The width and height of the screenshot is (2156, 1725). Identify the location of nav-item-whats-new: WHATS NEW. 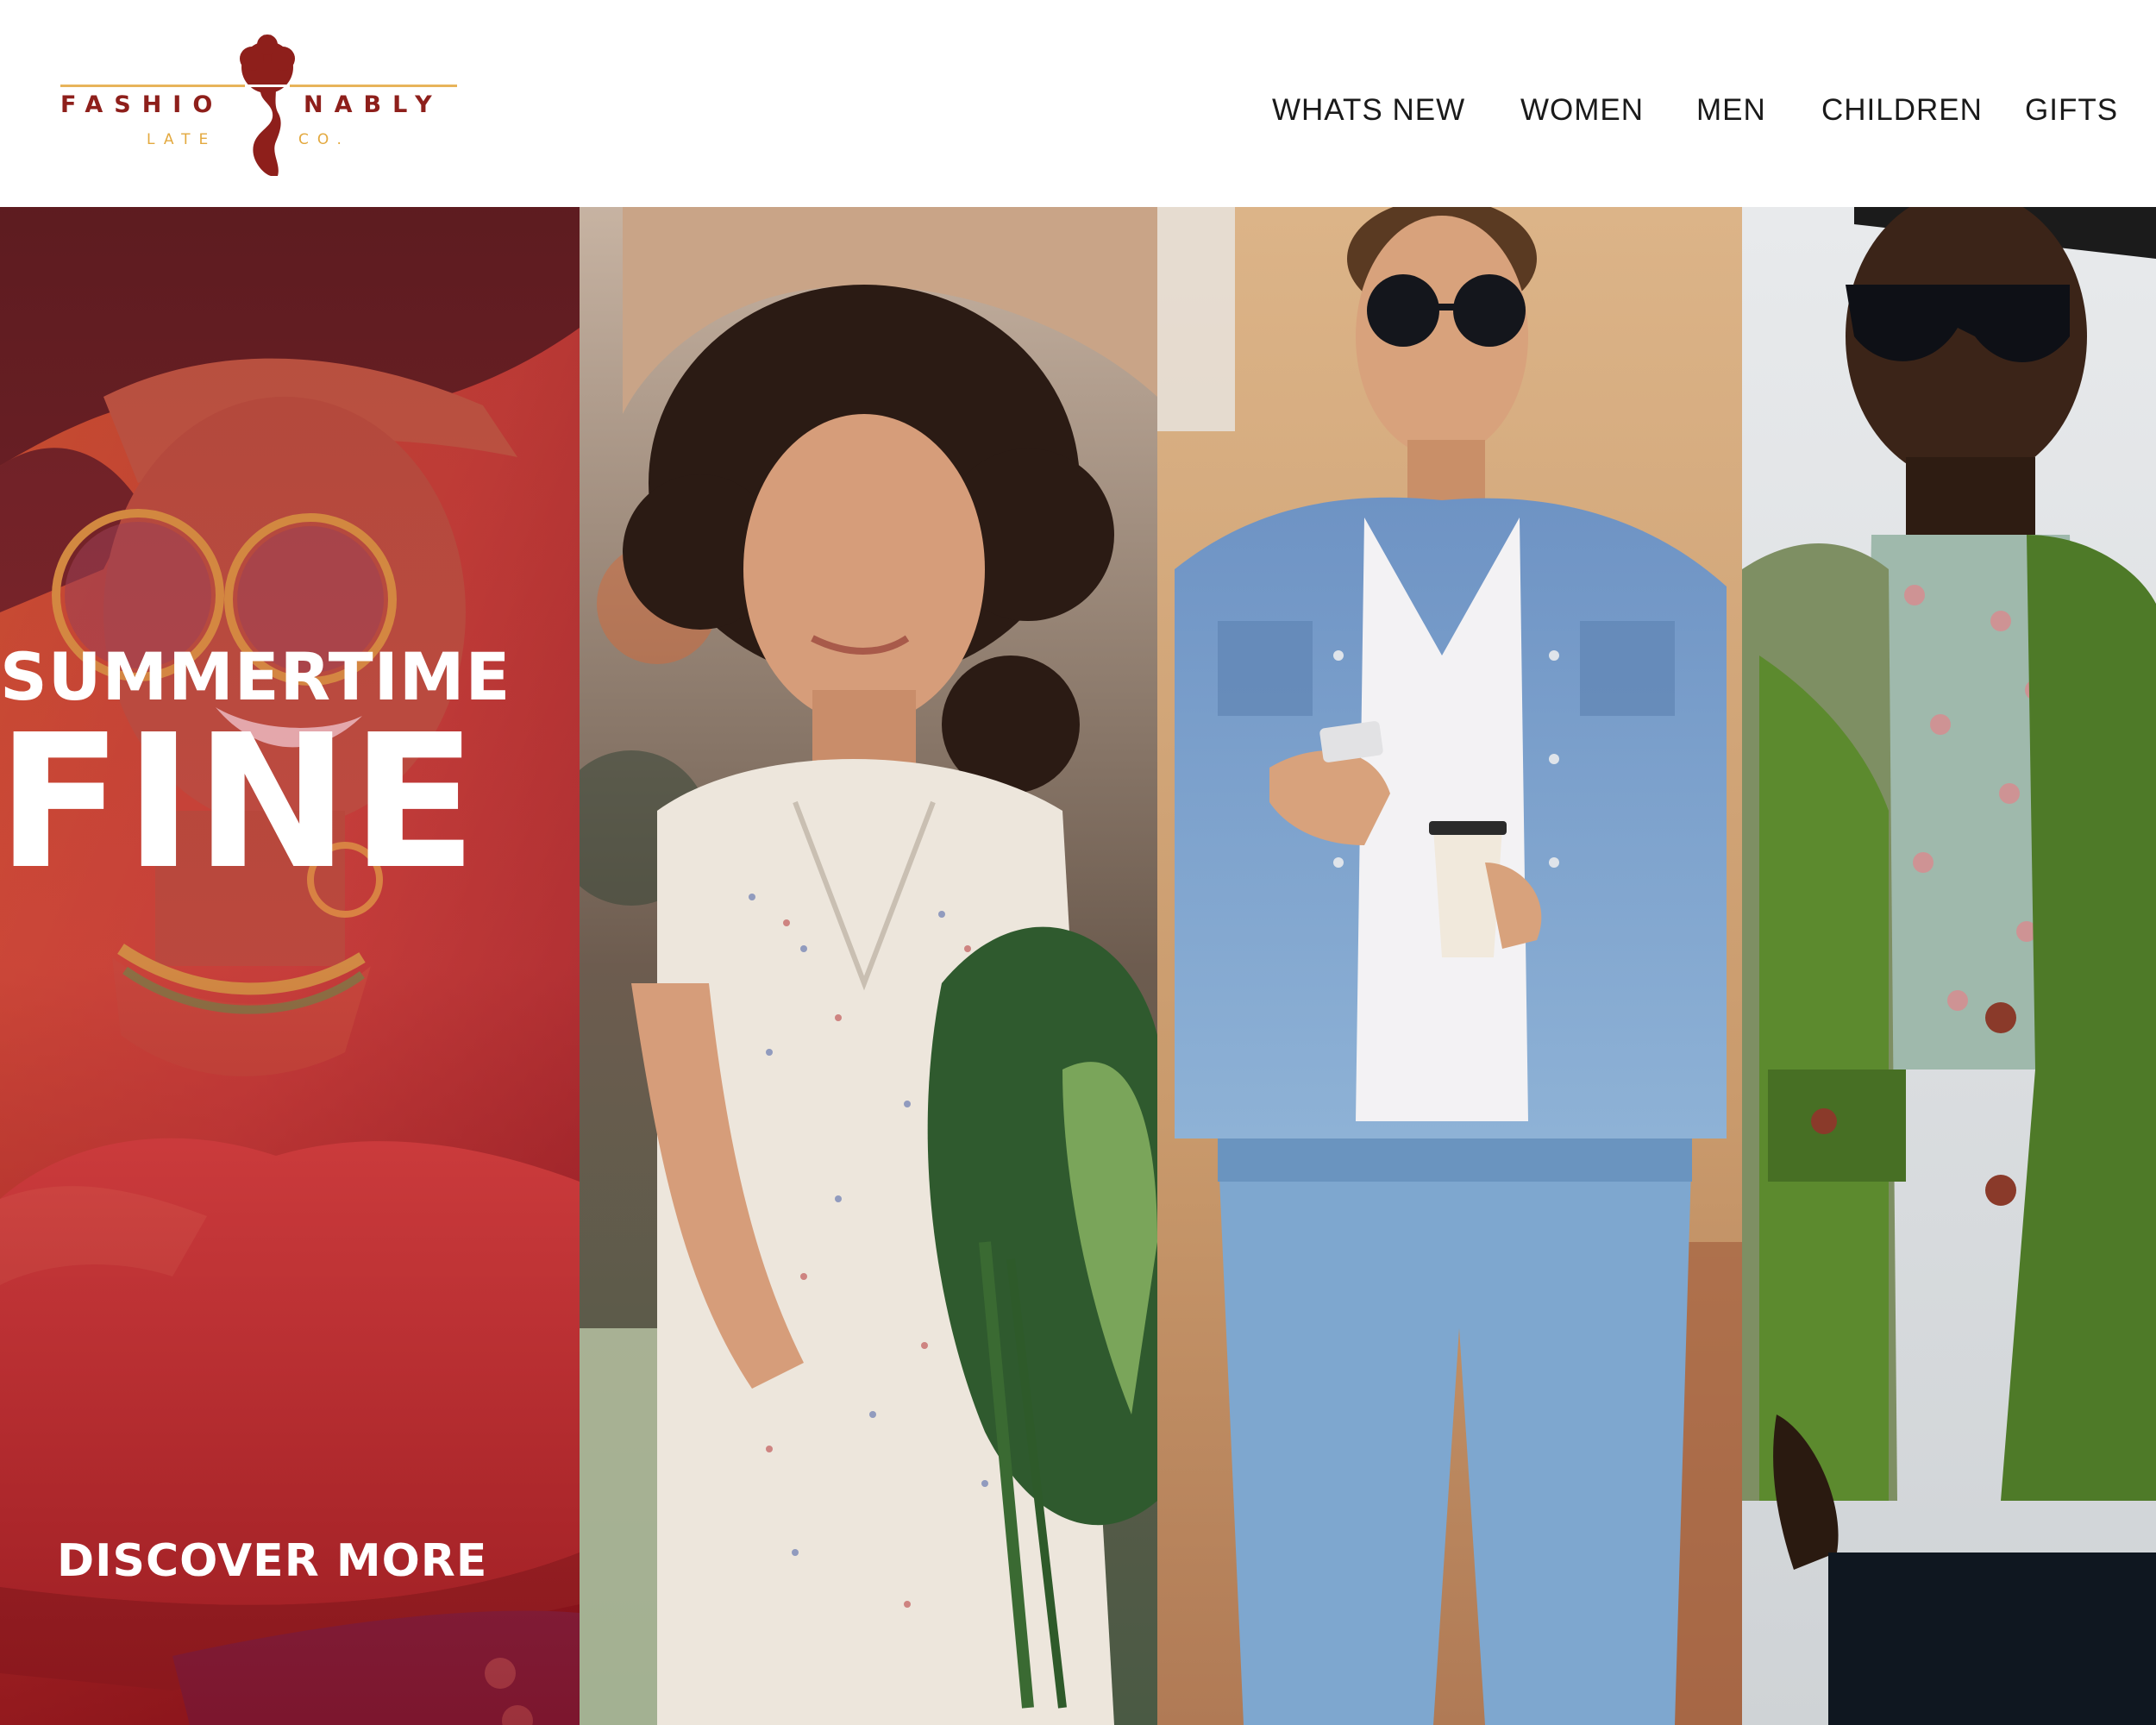
(1368, 110).